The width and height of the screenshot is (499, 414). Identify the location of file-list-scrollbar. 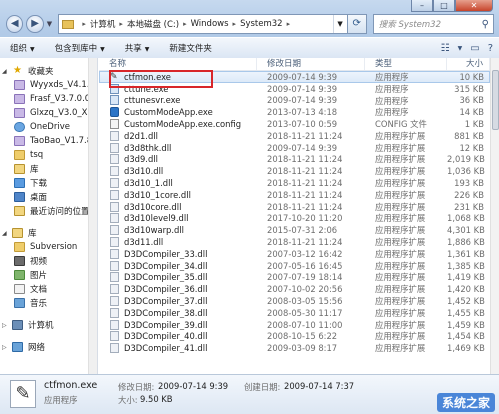
(494, 216).